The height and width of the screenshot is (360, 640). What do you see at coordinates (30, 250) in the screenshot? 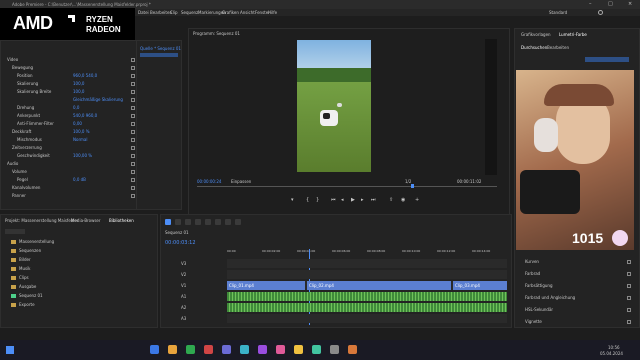
I see `project-item: Sequenzen` at bounding box center [30, 250].